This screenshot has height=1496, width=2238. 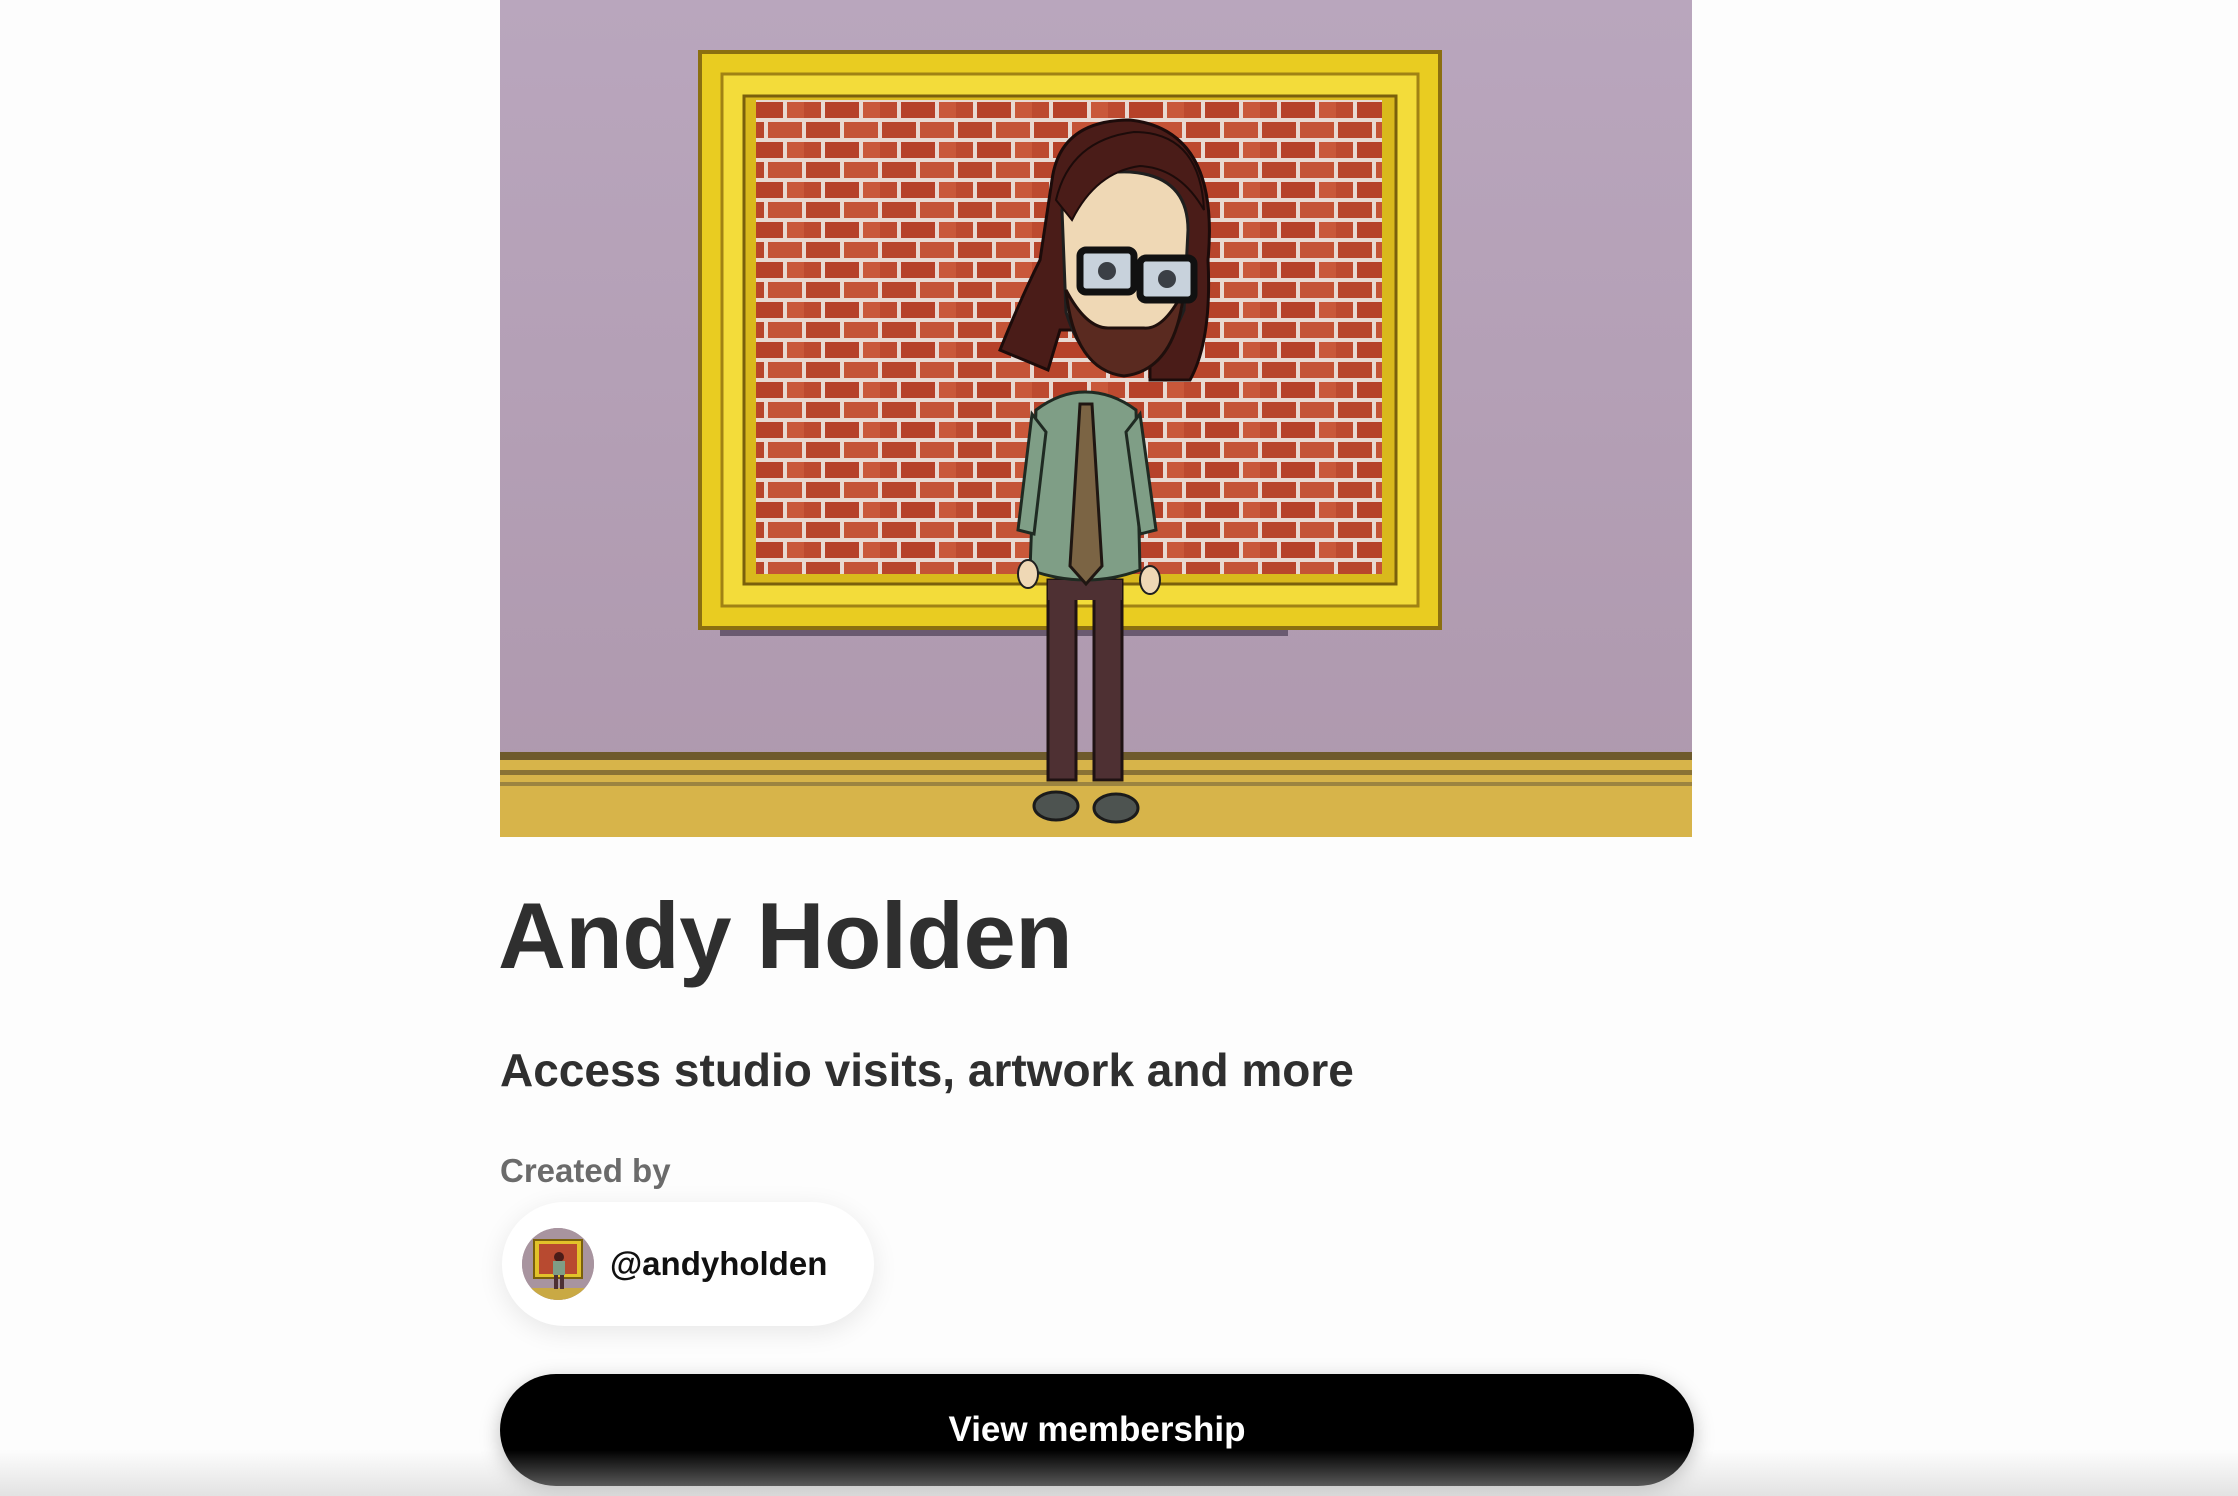 I want to click on creator-profile-chip: @andyholden, so click(x=688, y=1264).